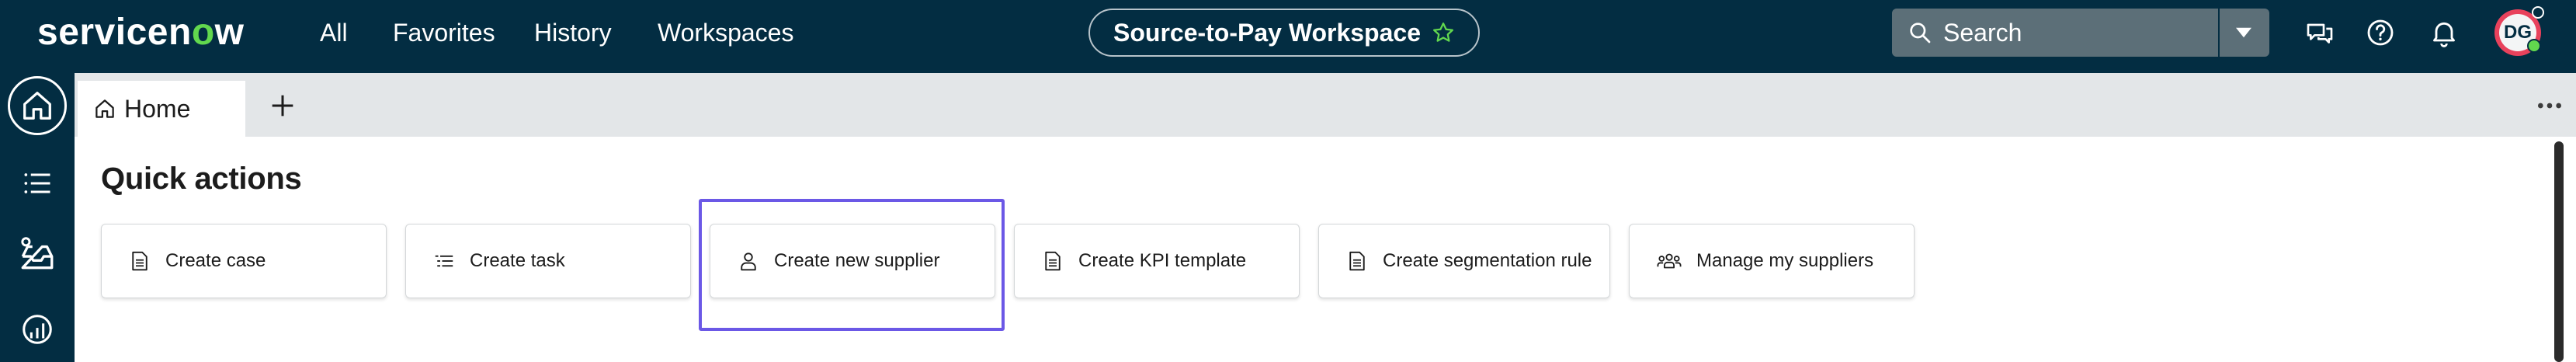 This screenshot has height=362, width=2576. What do you see at coordinates (2380, 32) in the screenshot?
I see `help-icon` at bounding box center [2380, 32].